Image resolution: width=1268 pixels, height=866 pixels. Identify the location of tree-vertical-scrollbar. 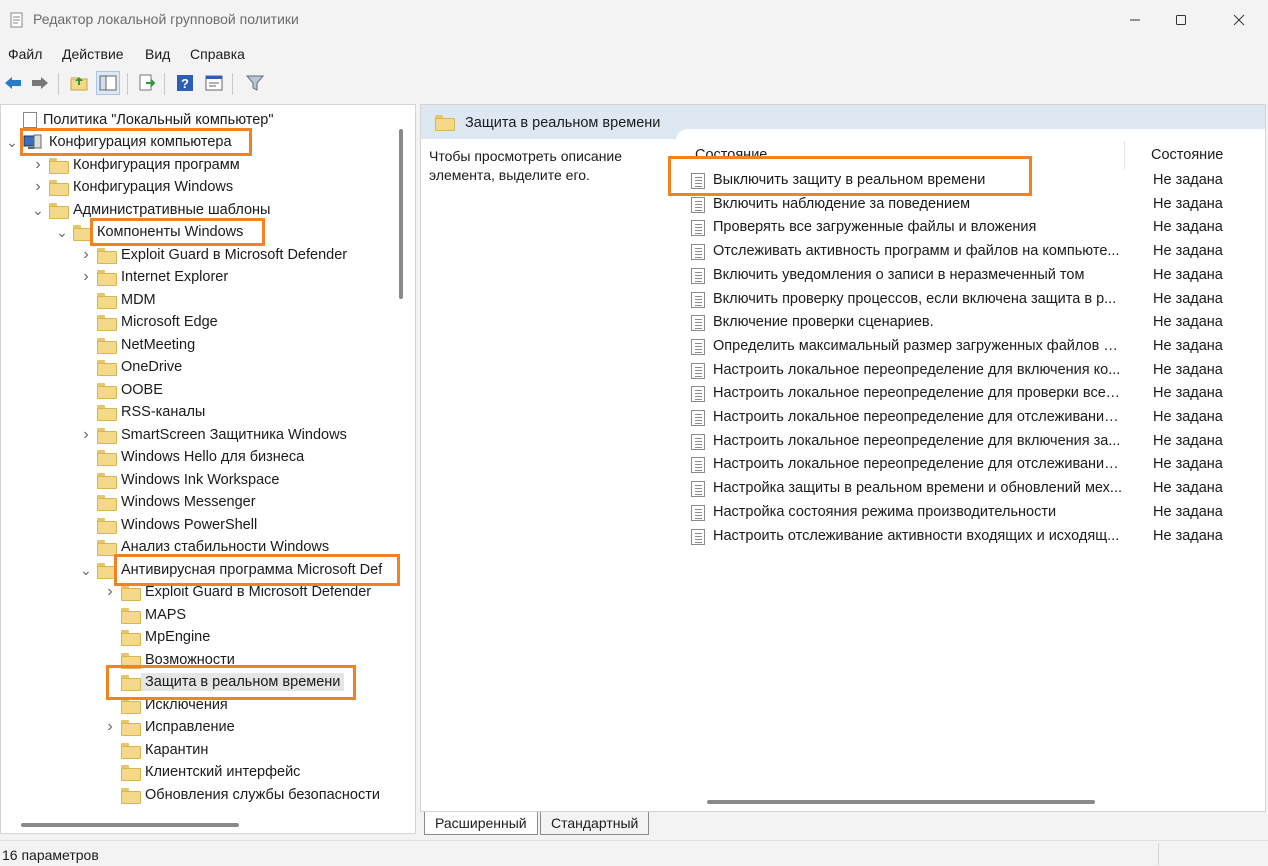
(401, 214).